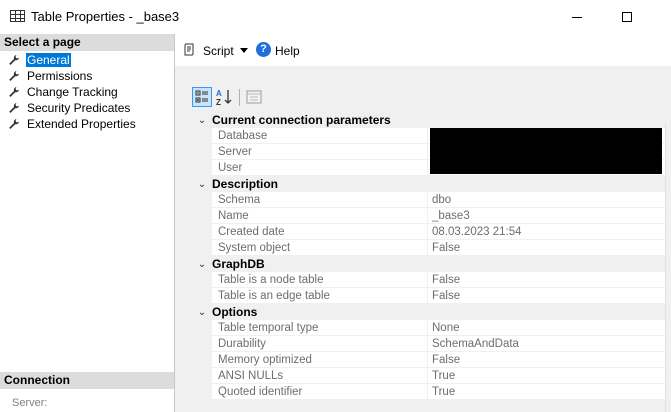 The height and width of the screenshot is (412, 671). Describe the element at coordinates (320, 392) in the screenshot. I see `property-name: Quoted identifier` at that location.